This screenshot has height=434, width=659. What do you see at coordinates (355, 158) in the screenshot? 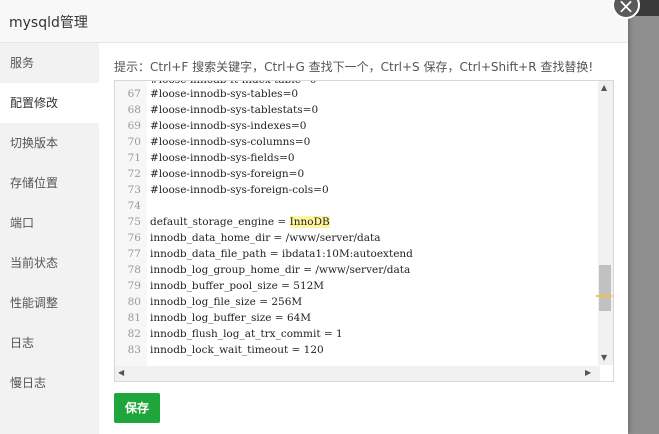
I see `code-line: 71 #loose-innodb-sys-fields=0` at bounding box center [355, 158].